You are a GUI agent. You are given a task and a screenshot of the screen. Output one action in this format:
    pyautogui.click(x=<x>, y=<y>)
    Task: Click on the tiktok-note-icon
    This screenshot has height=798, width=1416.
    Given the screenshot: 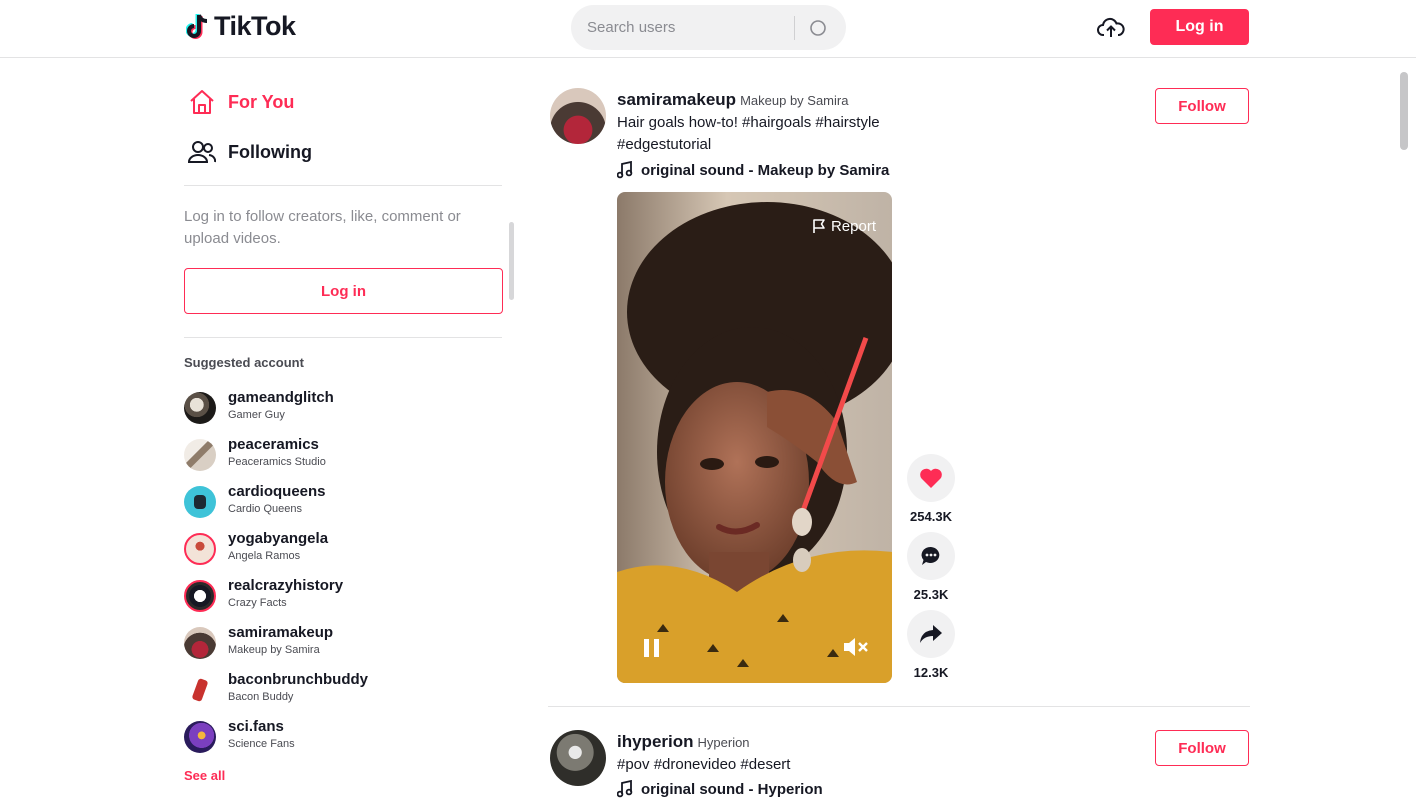 What is the action you would take?
    pyautogui.click(x=197, y=26)
    